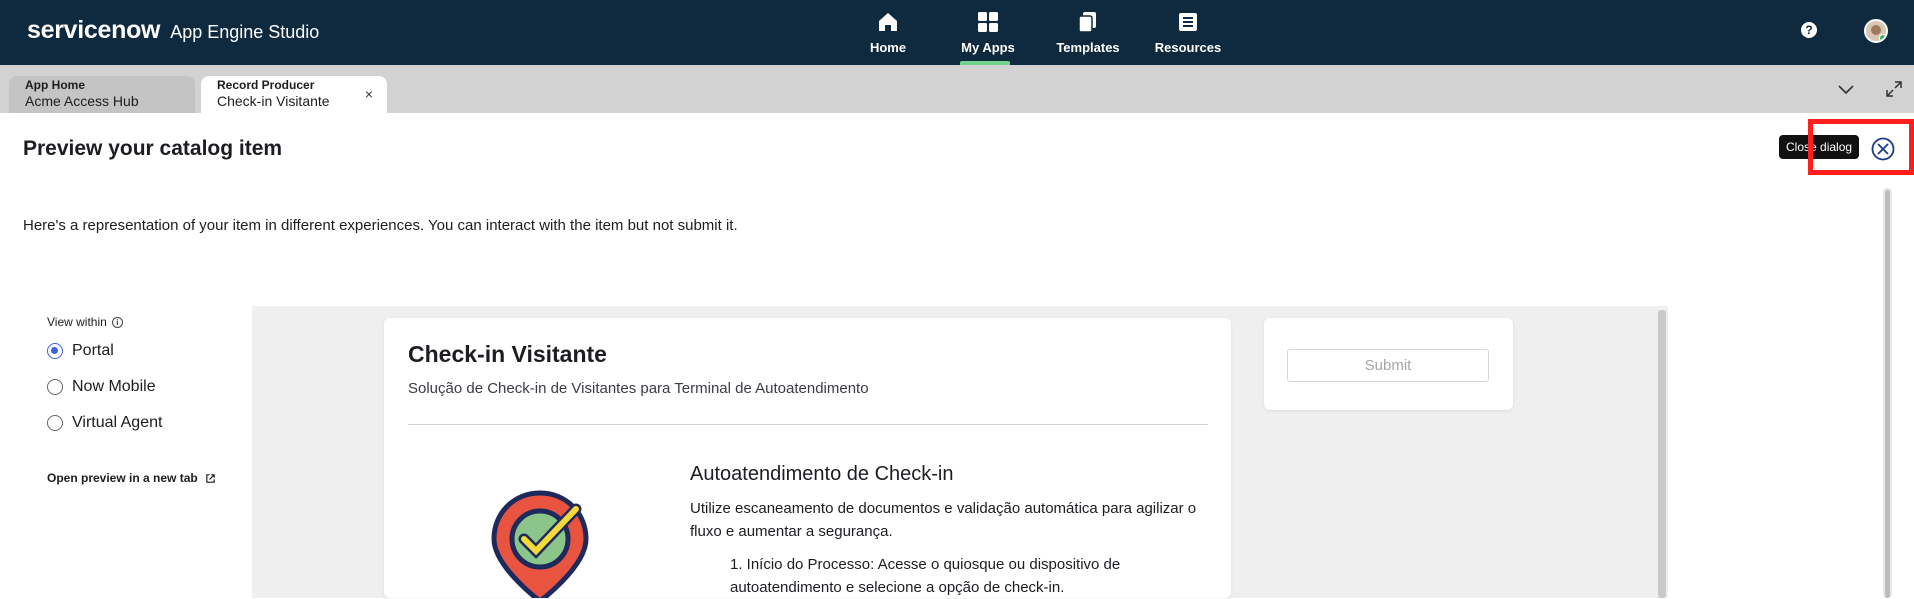 The width and height of the screenshot is (1914, 599). Describe the element at coordinates (94, 30) in the screenshot. I see `servicenow-logo: servicenow` at that location.